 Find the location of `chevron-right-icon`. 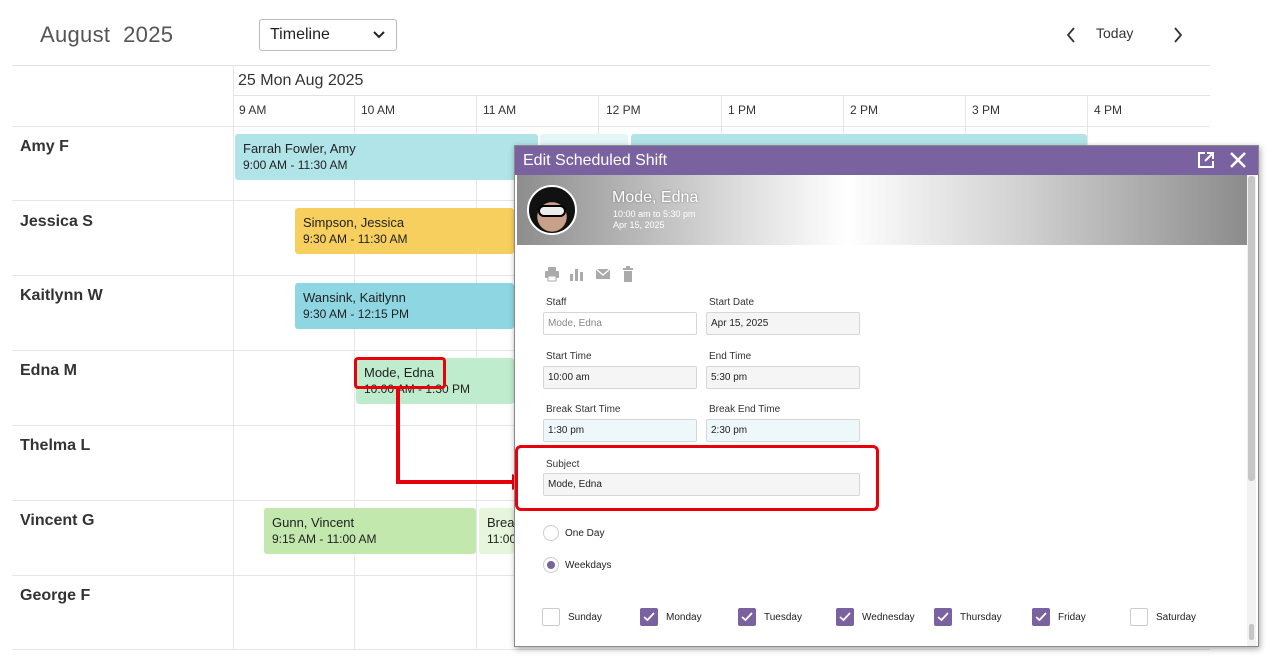

chevron-right-icon is located at coordinates (1178, 35).